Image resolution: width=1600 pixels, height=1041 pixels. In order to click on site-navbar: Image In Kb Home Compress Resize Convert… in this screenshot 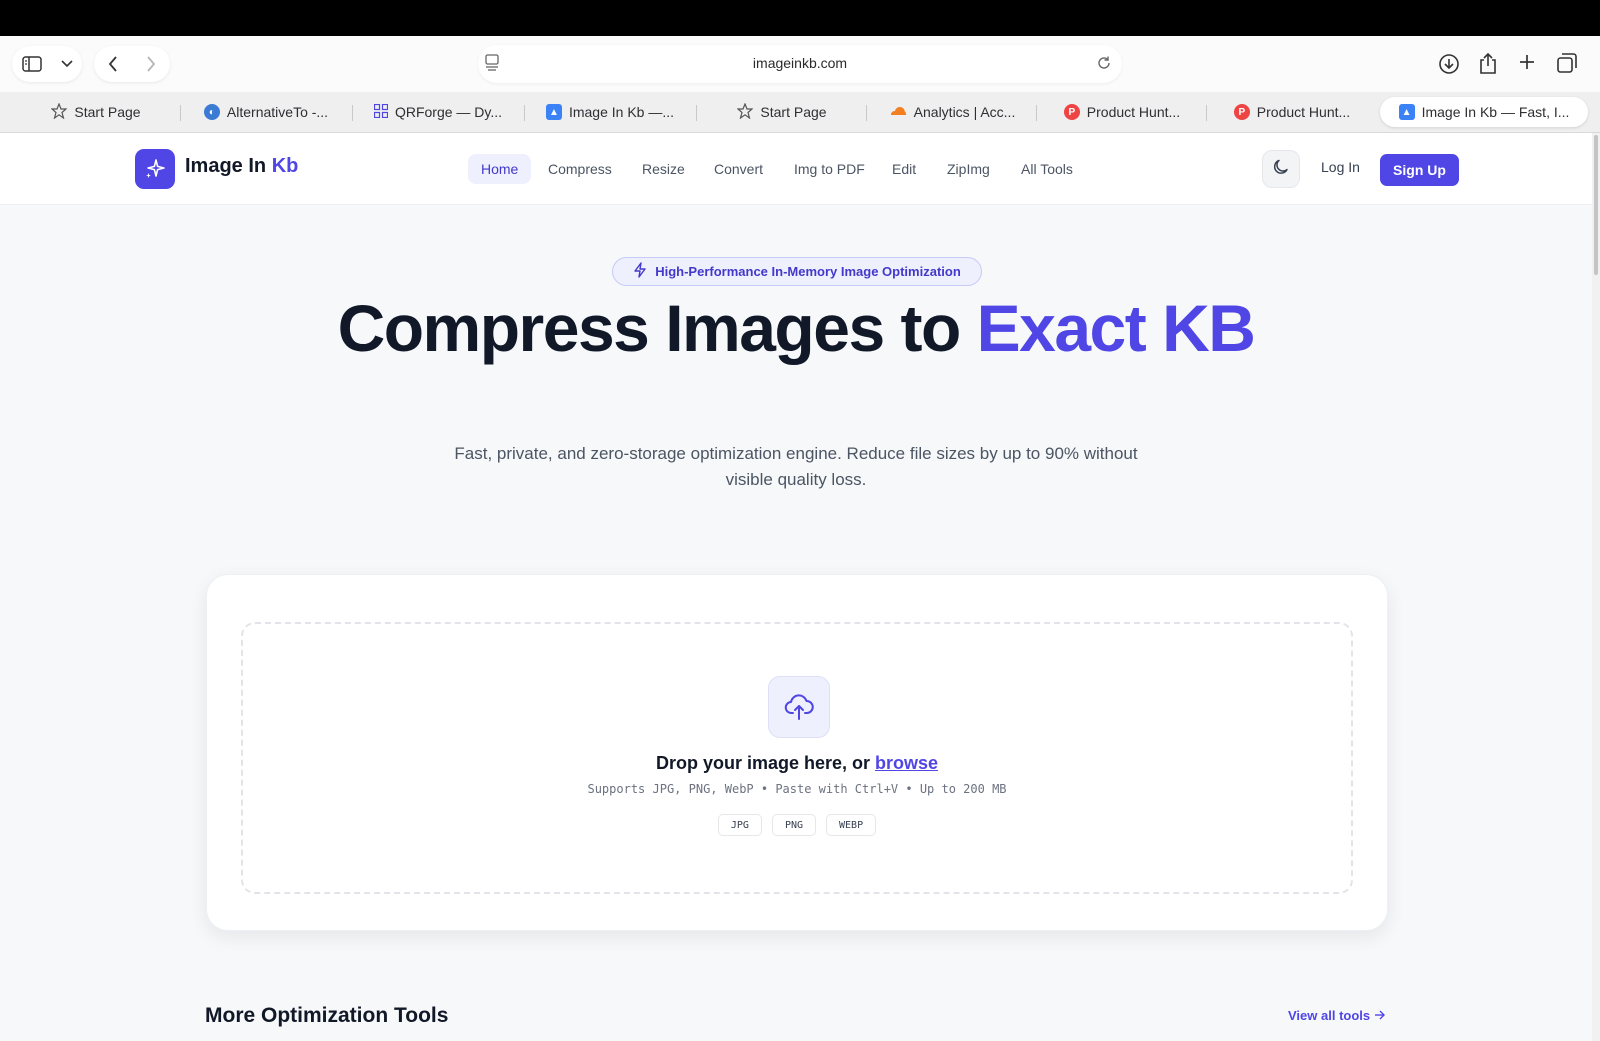, I will do `click(796, 169)`.